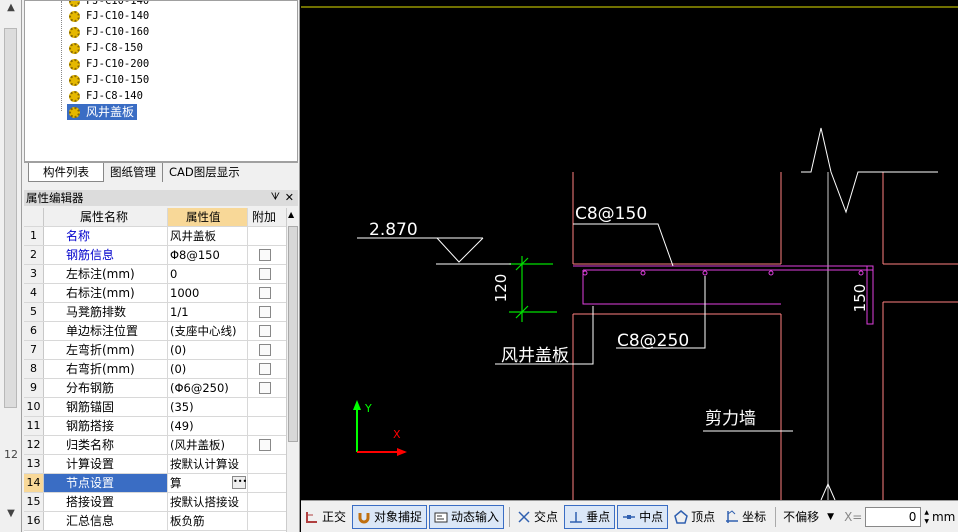 Image resolution: width=958 pixels, height=532 pixels. Describe the element at coordinates (155, 331) in the screenshot. I see `property-row: 6 单边标注位置 (支座中心线)` at that location.